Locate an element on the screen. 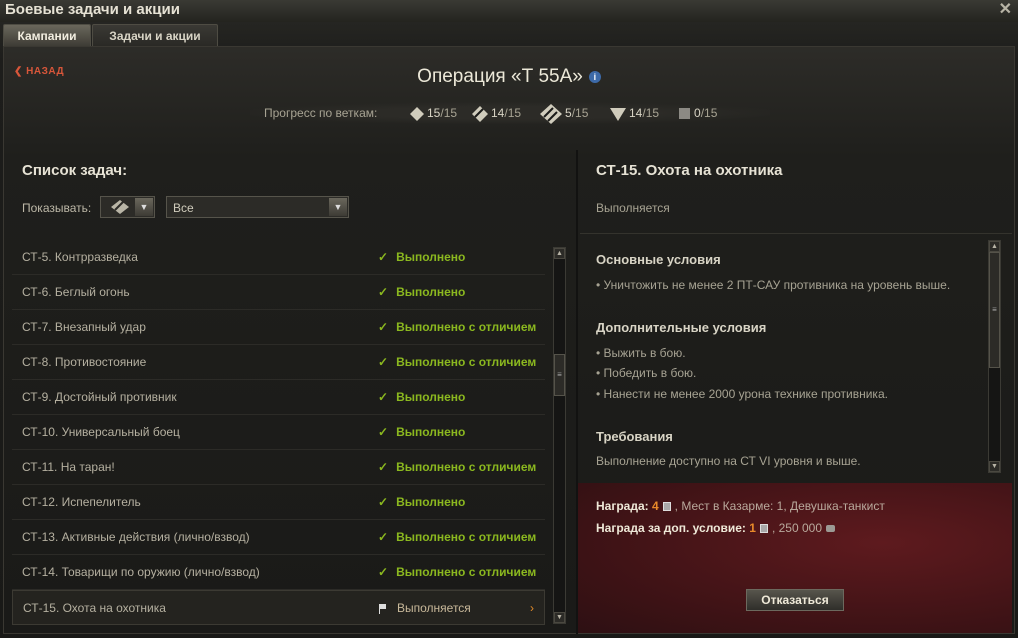 Image resolution: width=1018 pixels, height=638 pixels. extra-conditions-heading: Дополнительные условия is located at coordinates (681, 327).